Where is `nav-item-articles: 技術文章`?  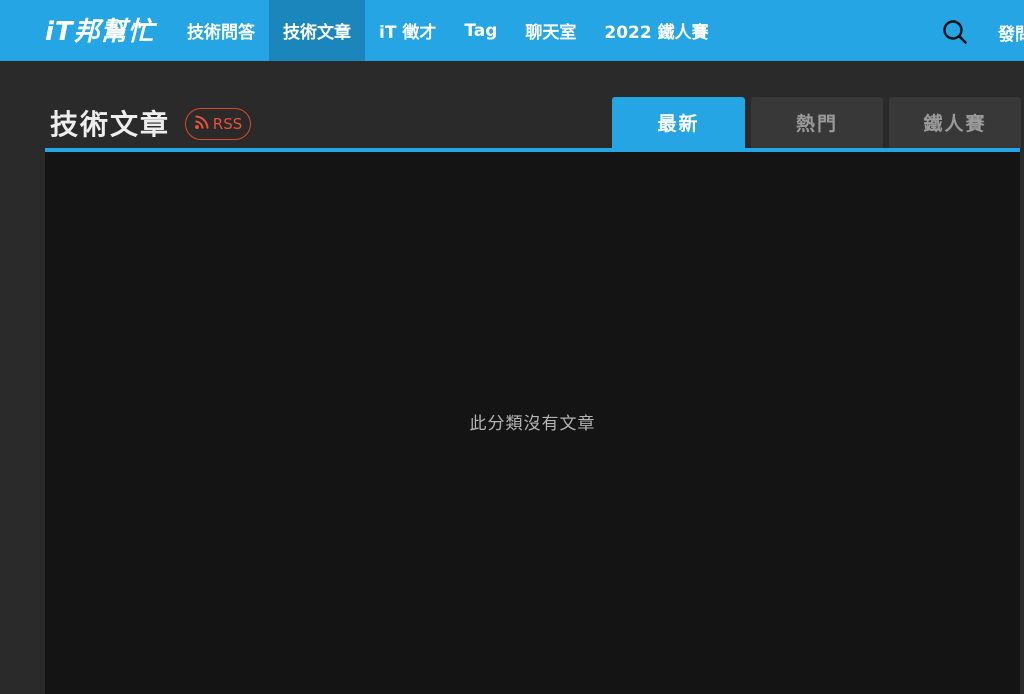 nav-item-articles: 技術文章 is located at coordinates (317, 30).